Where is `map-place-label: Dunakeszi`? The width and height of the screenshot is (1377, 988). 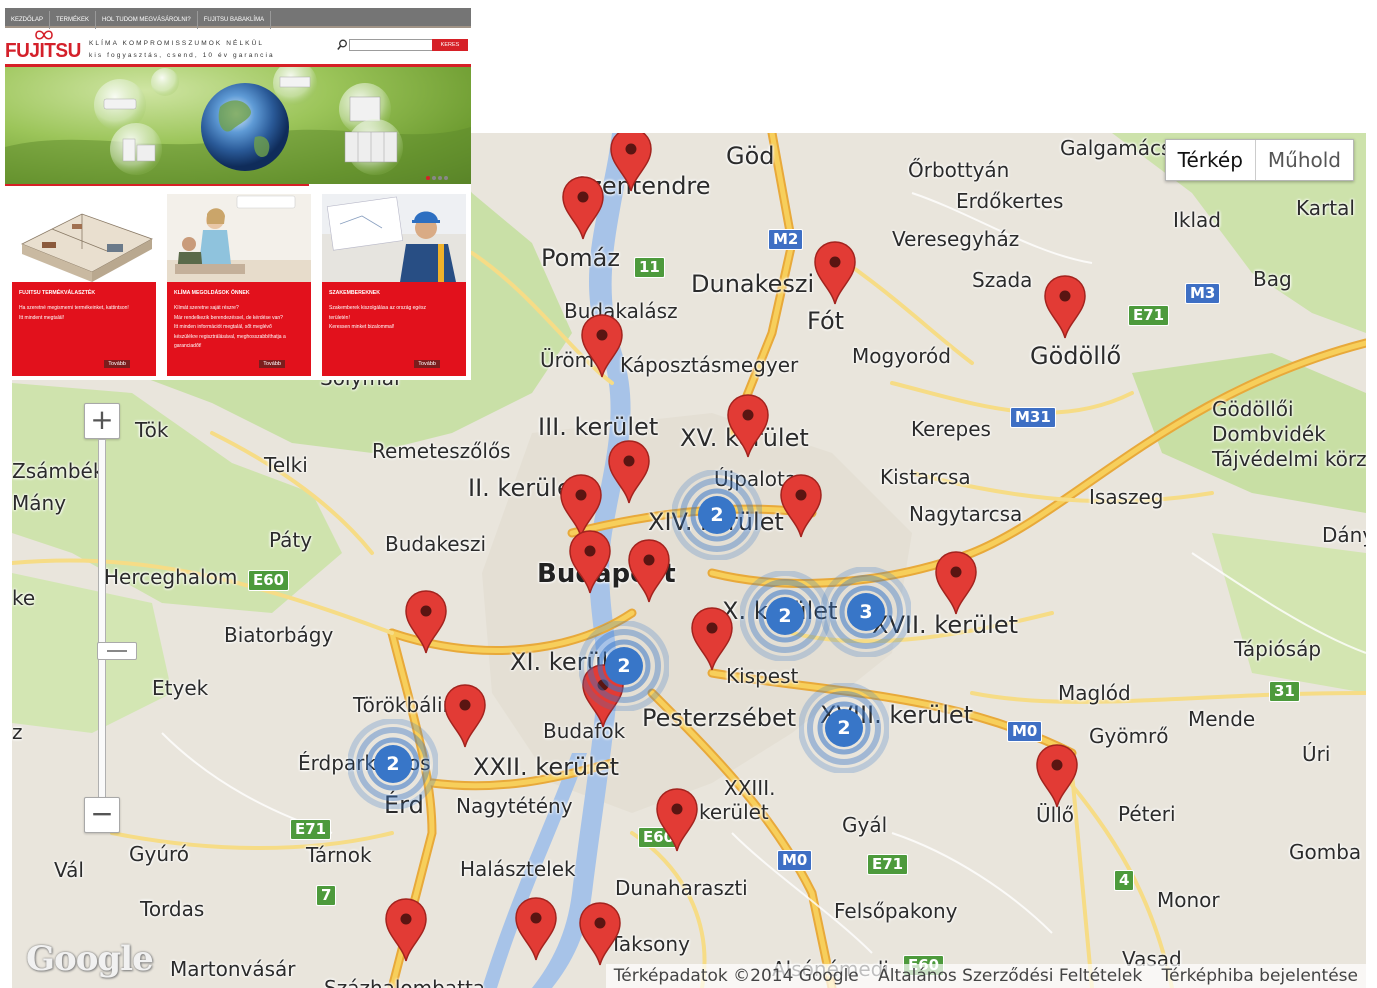 map-place-label: Dunakeszi is located at coordinates (753, 284).